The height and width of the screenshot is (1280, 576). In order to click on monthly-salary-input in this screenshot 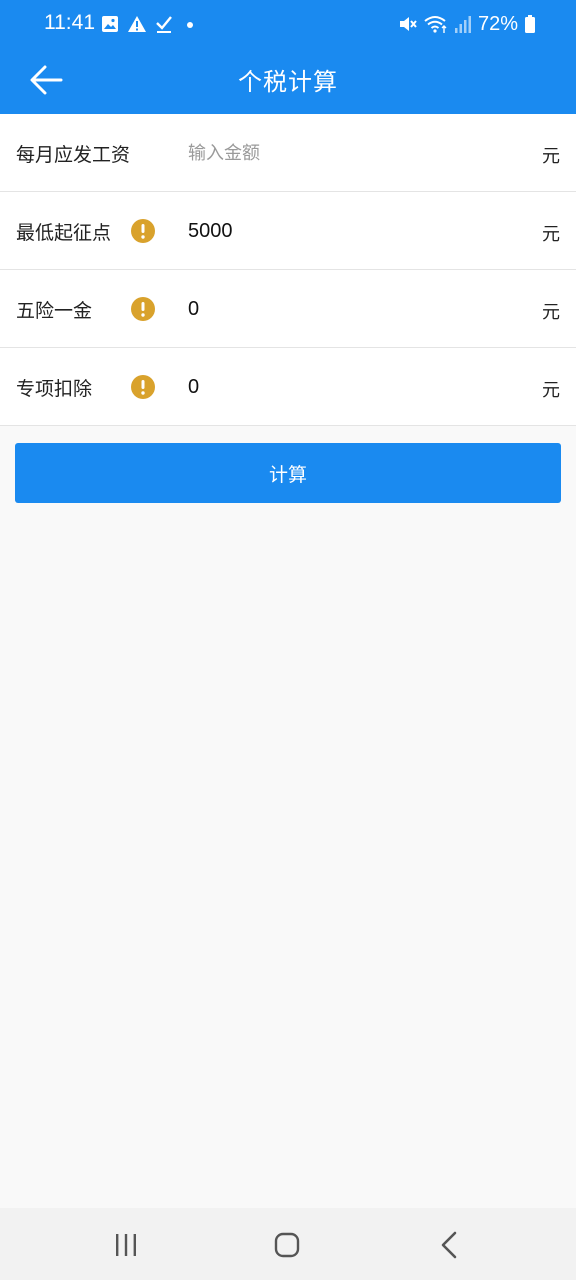, I will do `click(348, 153)`.